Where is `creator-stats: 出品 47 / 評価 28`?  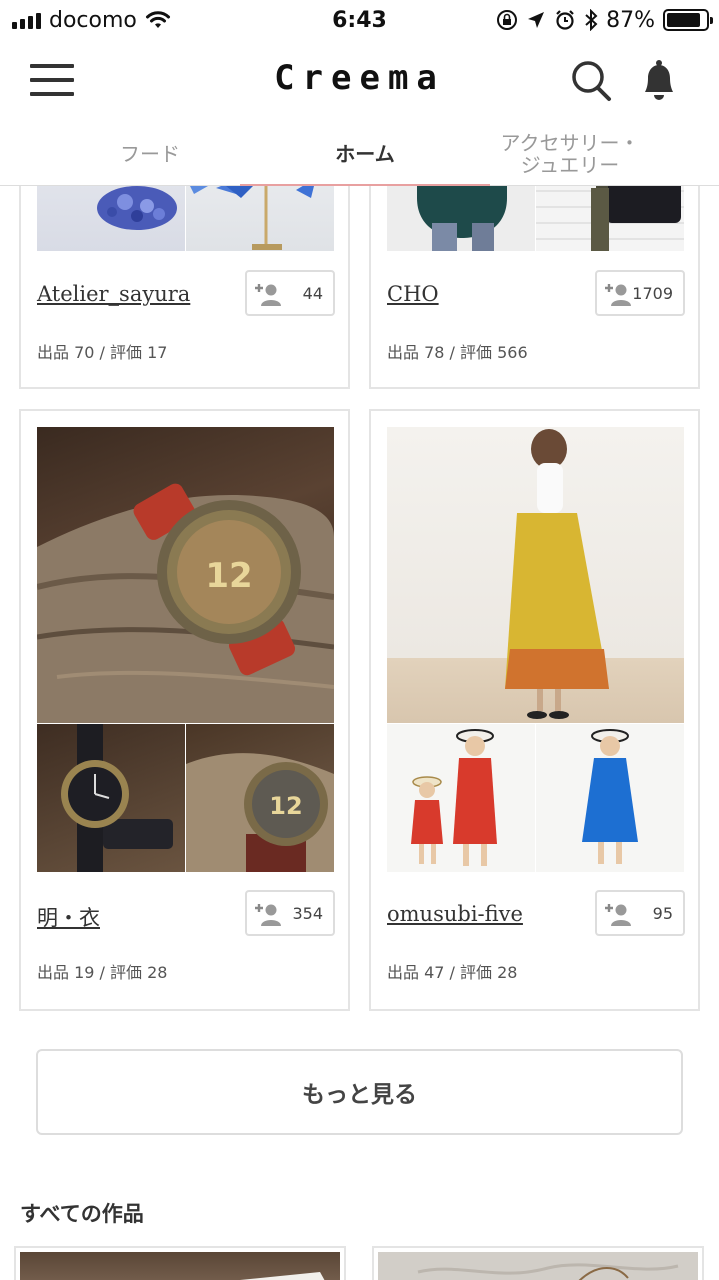
creator-stats: 出品 47 / 評価 28 is located at coordinates (452, 972).